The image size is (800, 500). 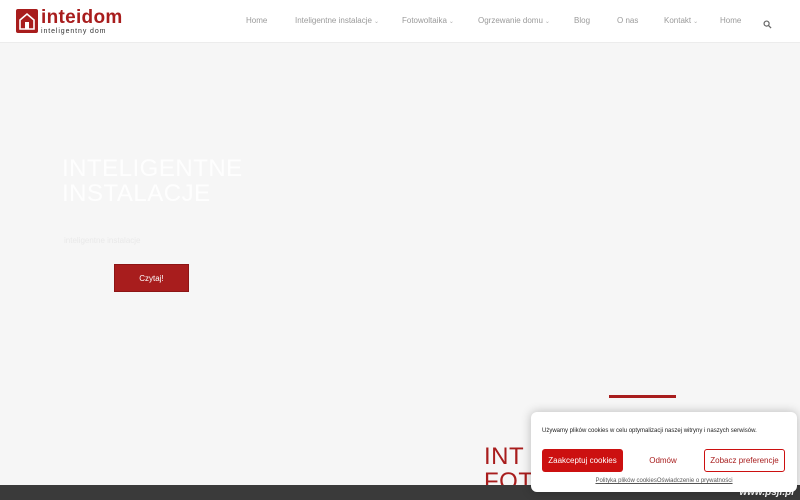 What do you see at coordinates (582, 460) in the screenshot?
I see `accept-cookies-button: Zaakceptuj cookies` at bounding box center [582, 460].